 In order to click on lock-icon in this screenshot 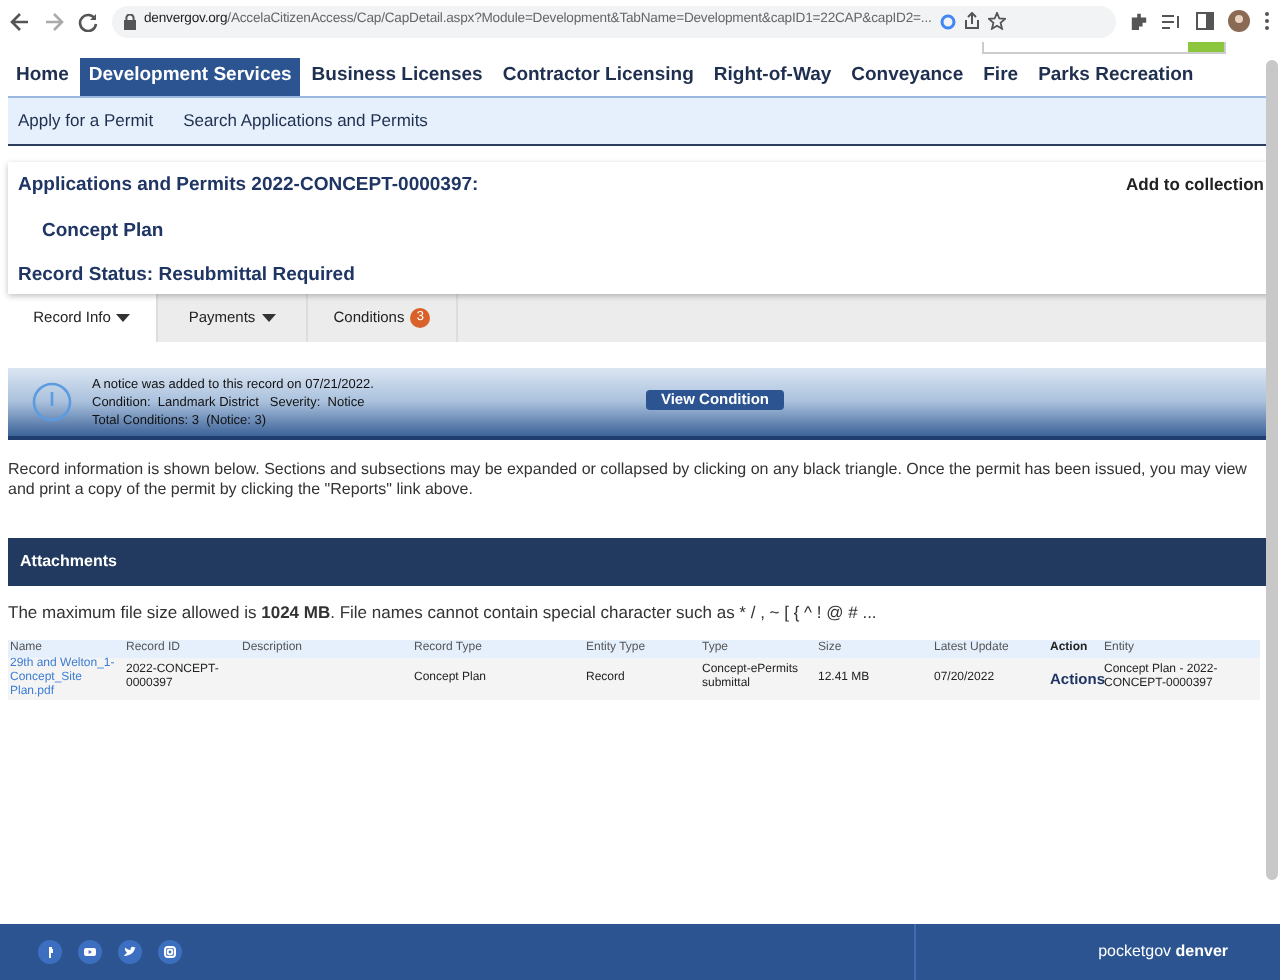, I will do `click(130, 21)`.